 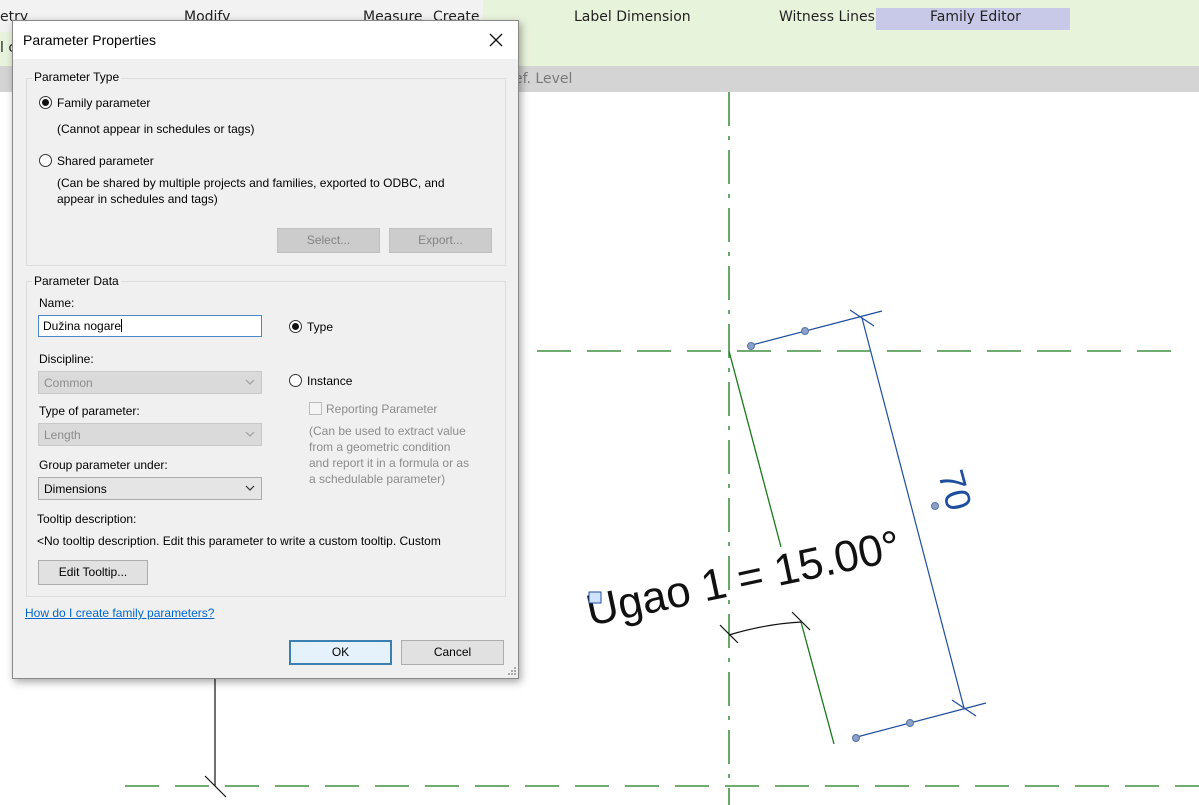 What do you see at coordinates (90, 40) in the screenshot?
I see `dialog-title: Parameter Properties` at bounding box center [90, 40].